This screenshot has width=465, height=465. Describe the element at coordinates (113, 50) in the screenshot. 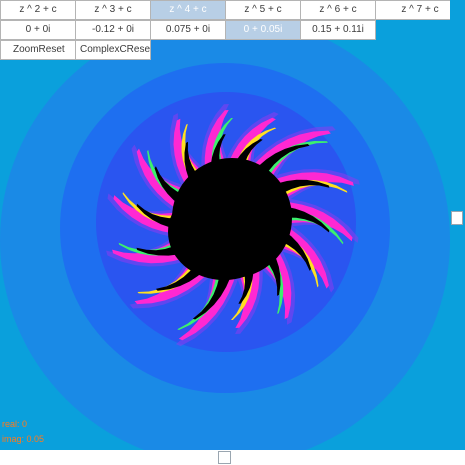

I see `complex-reset-button: ComplexCReset` at that location.